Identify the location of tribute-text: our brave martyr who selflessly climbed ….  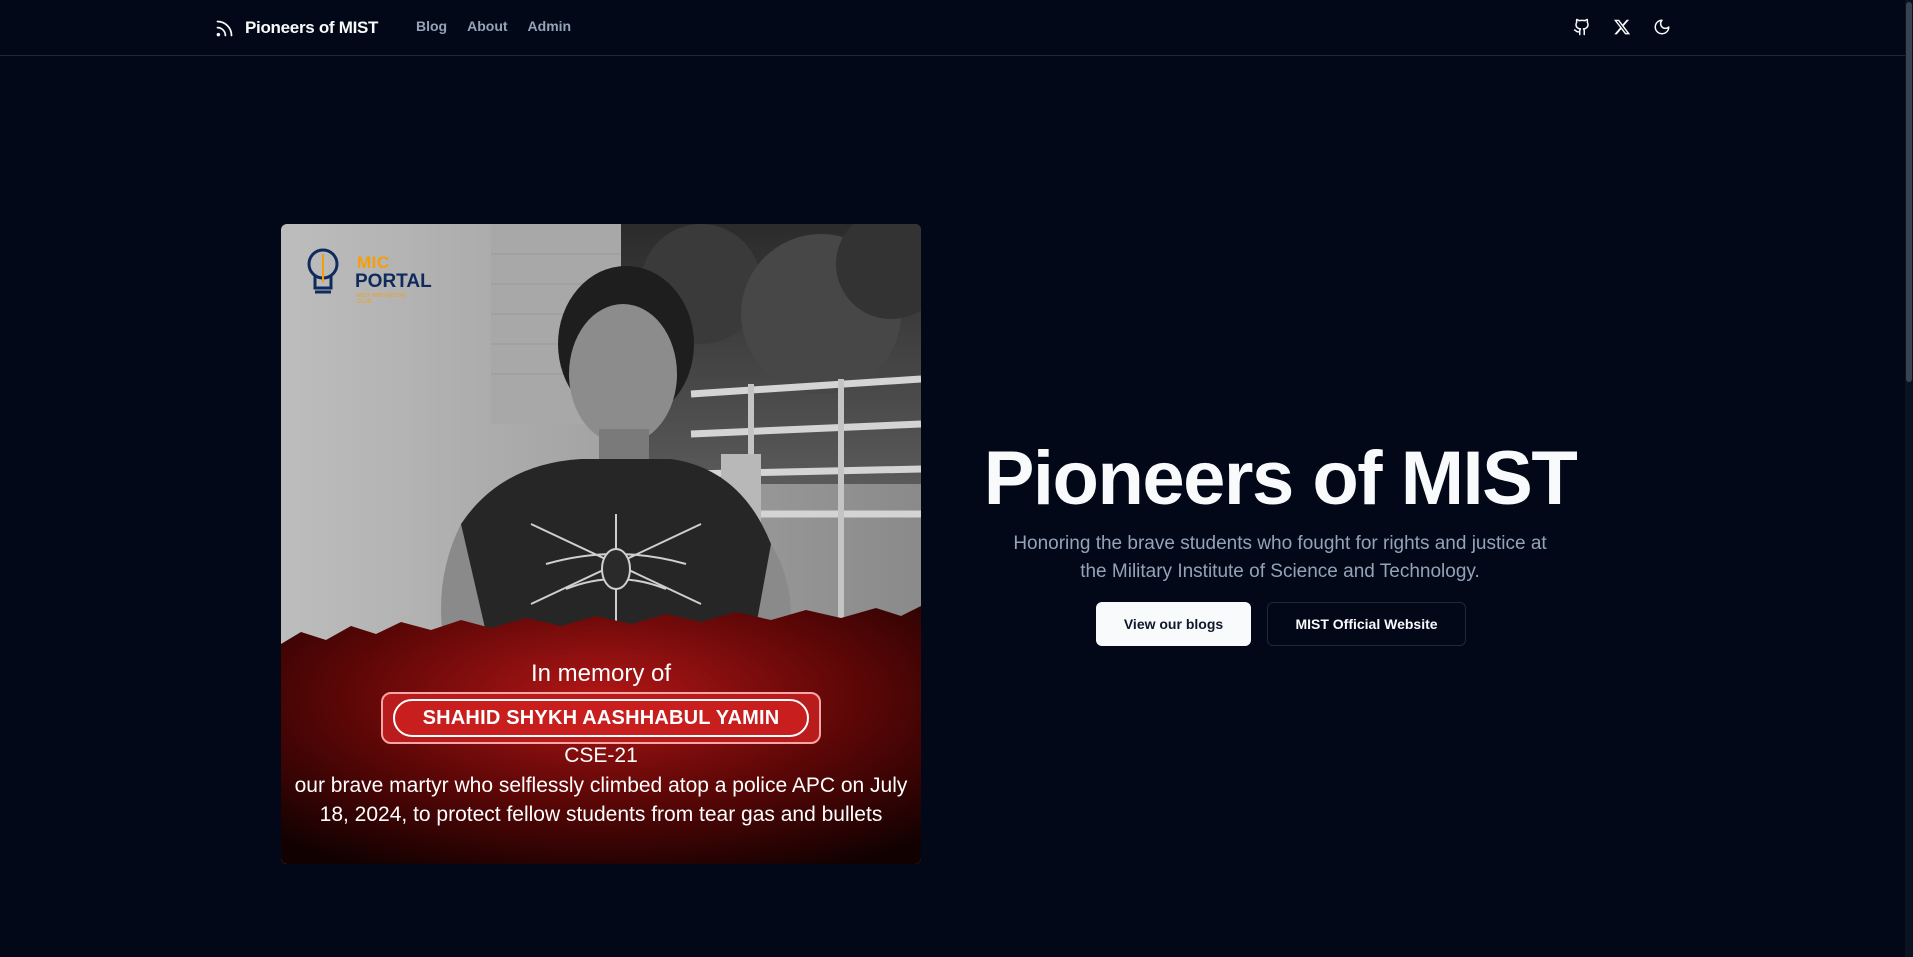
(601, 800).